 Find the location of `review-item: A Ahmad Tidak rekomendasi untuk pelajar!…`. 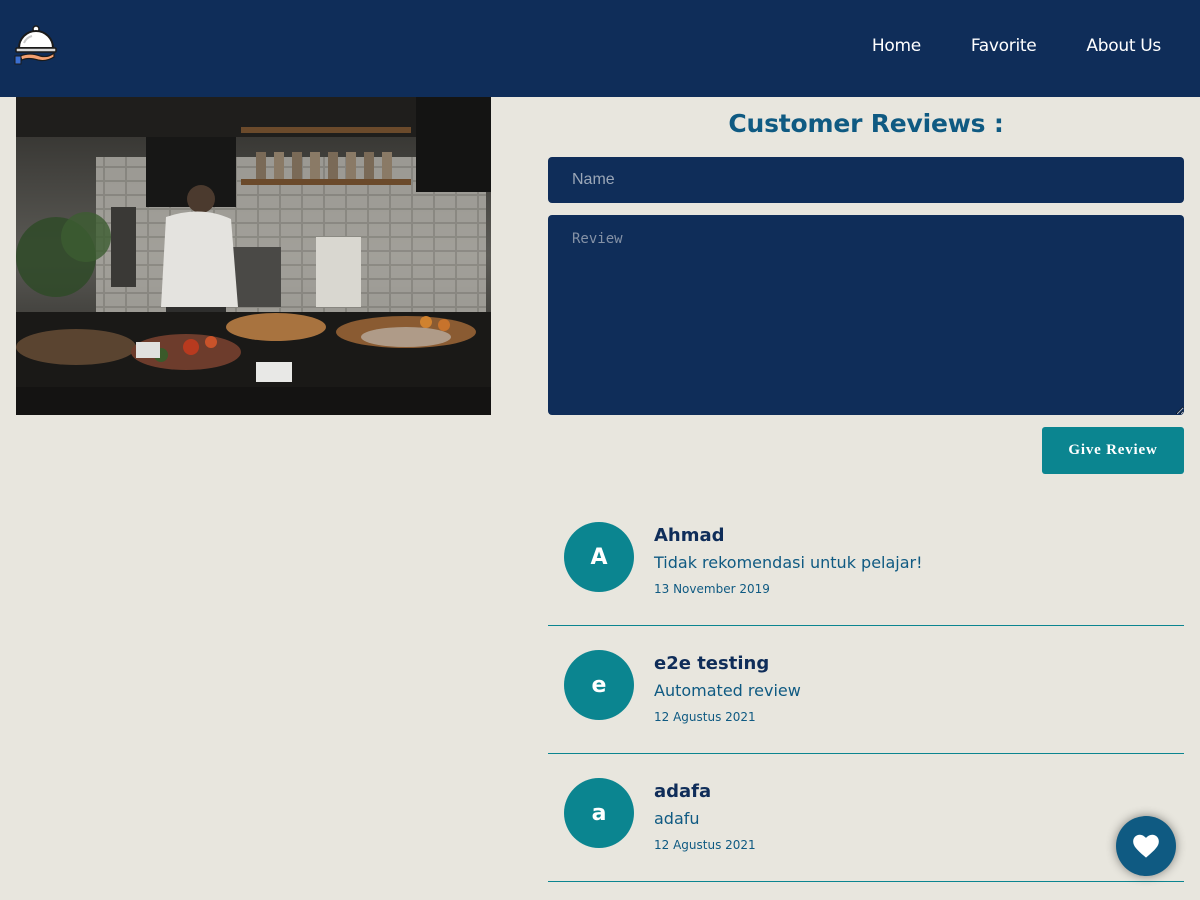

review-item: A Ahmad Tidak rekomendasi untuk pelajar!… is located at coordinates (866, 562).